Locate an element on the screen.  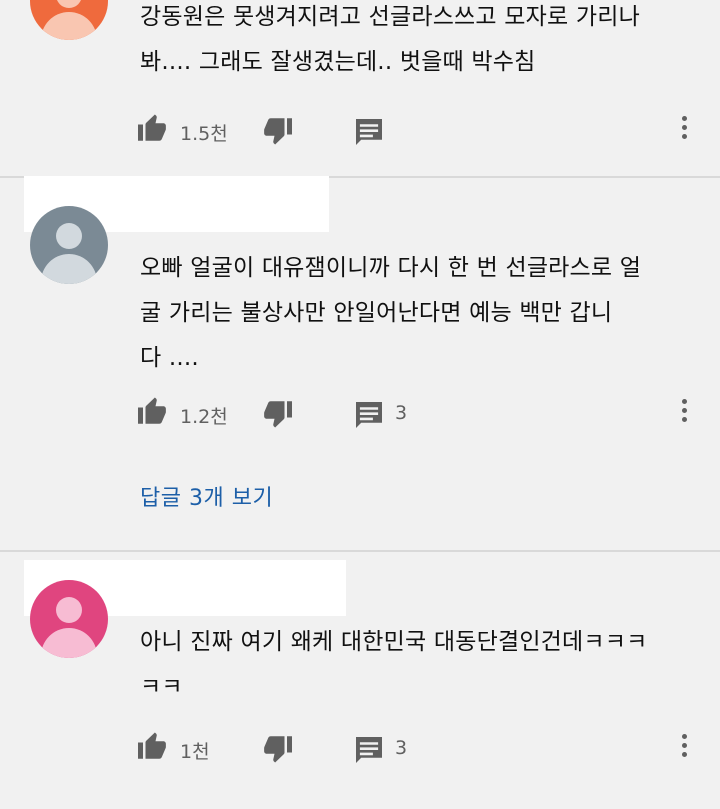
like-count: 1.2천 is located at coordinates (204, 417).